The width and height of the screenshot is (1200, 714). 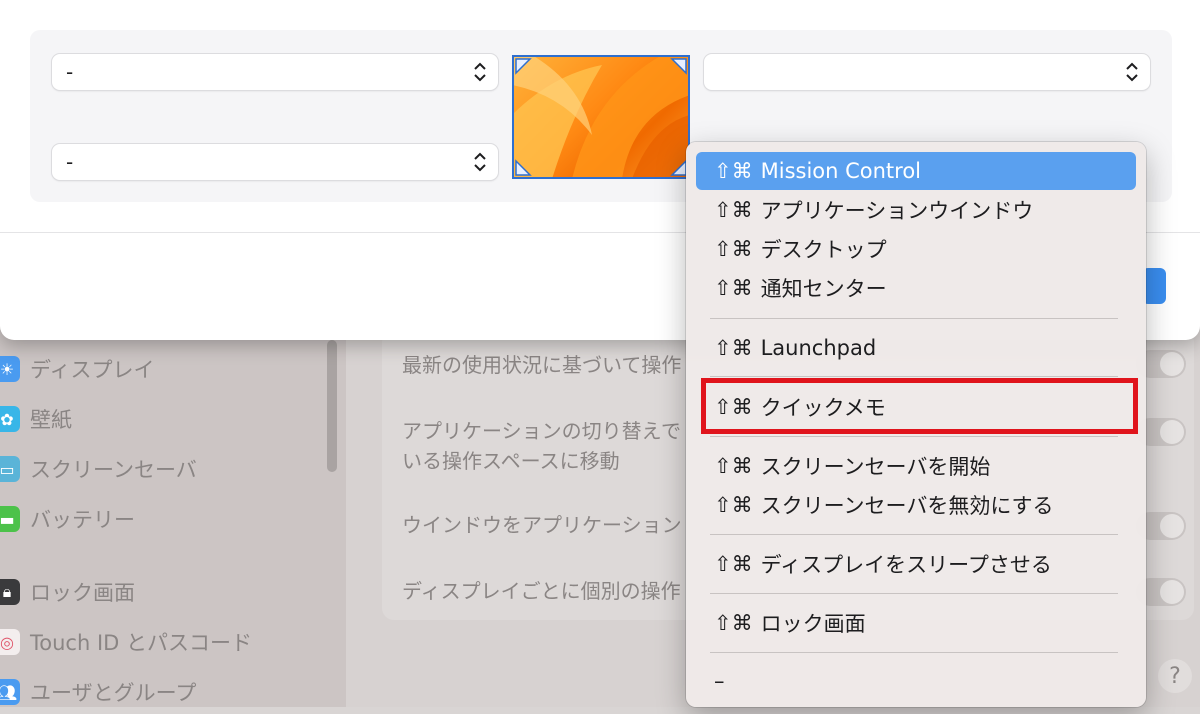 What do you see at coordinates (51, 420) in the screenshot?
I see `sidebar-item-label: 壁紙` at bounding box center [51, 420].